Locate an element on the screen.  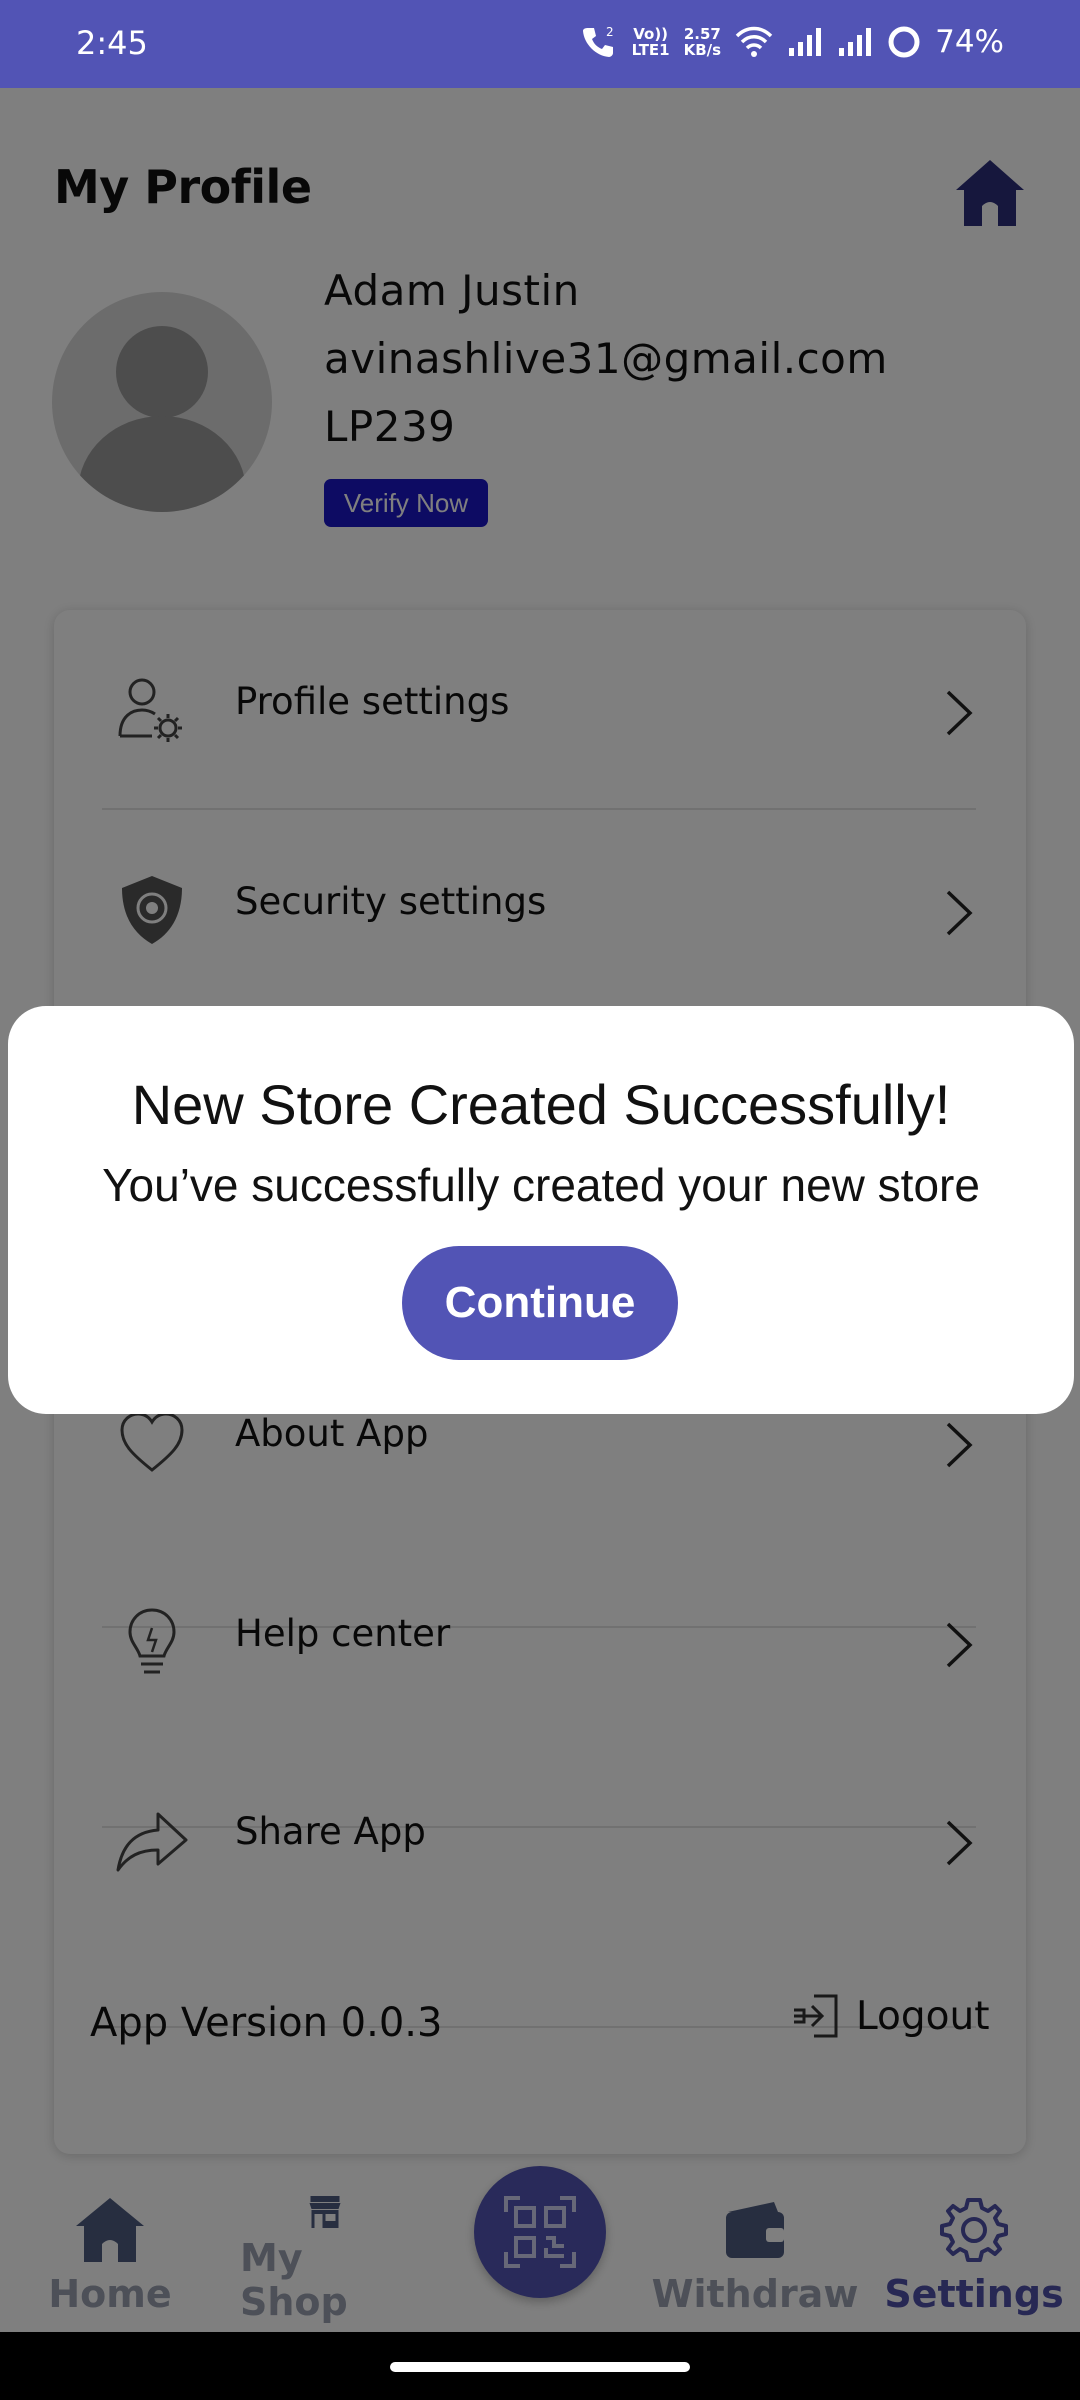
battery-ring-icon is located at coordinates (904, 42).